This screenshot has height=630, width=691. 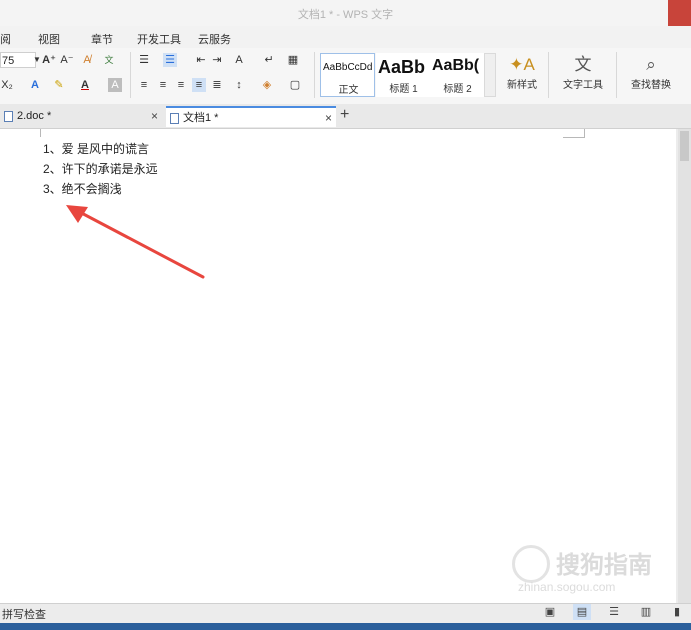 What do you see at coordinates (217, 85) in the screenshot?
I see `distributed-align-icon: ≣` at bounding box center [217, 85].